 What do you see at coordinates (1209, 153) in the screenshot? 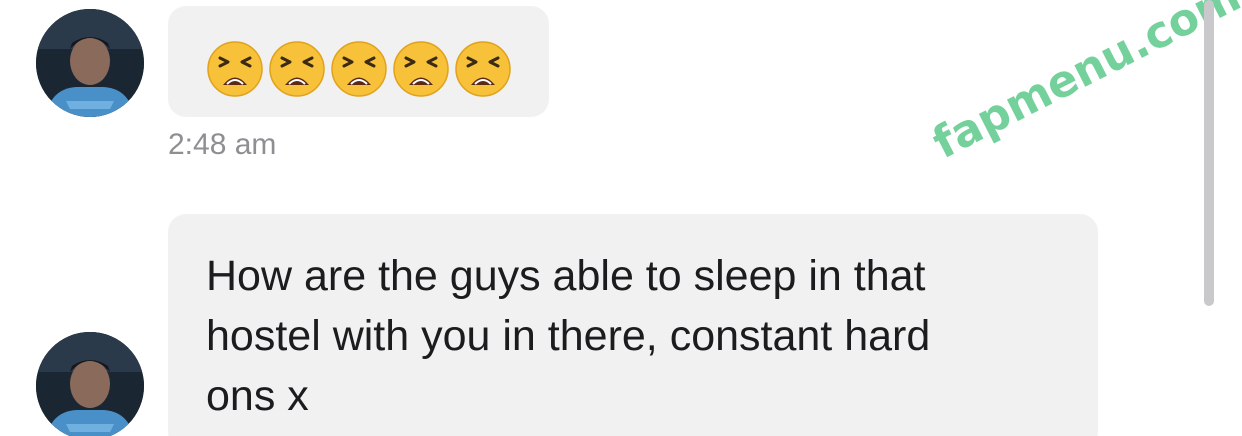
I see `scrollbar-thumb` at bounding box center [1209, 153].